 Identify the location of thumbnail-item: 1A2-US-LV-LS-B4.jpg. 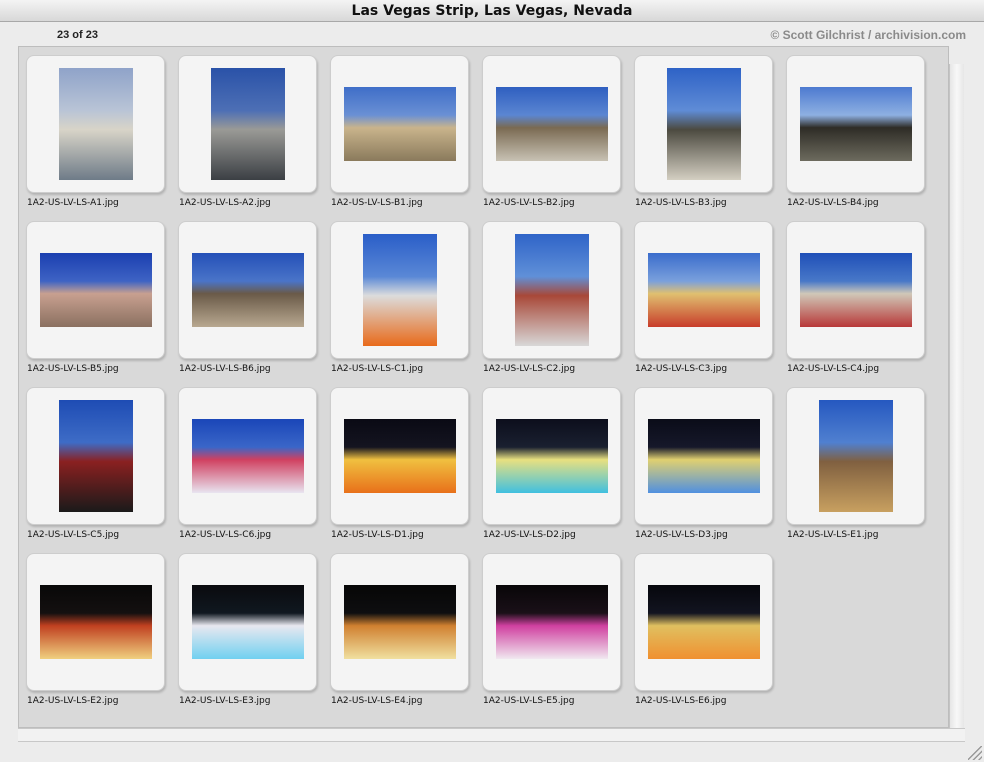
(853, 127).